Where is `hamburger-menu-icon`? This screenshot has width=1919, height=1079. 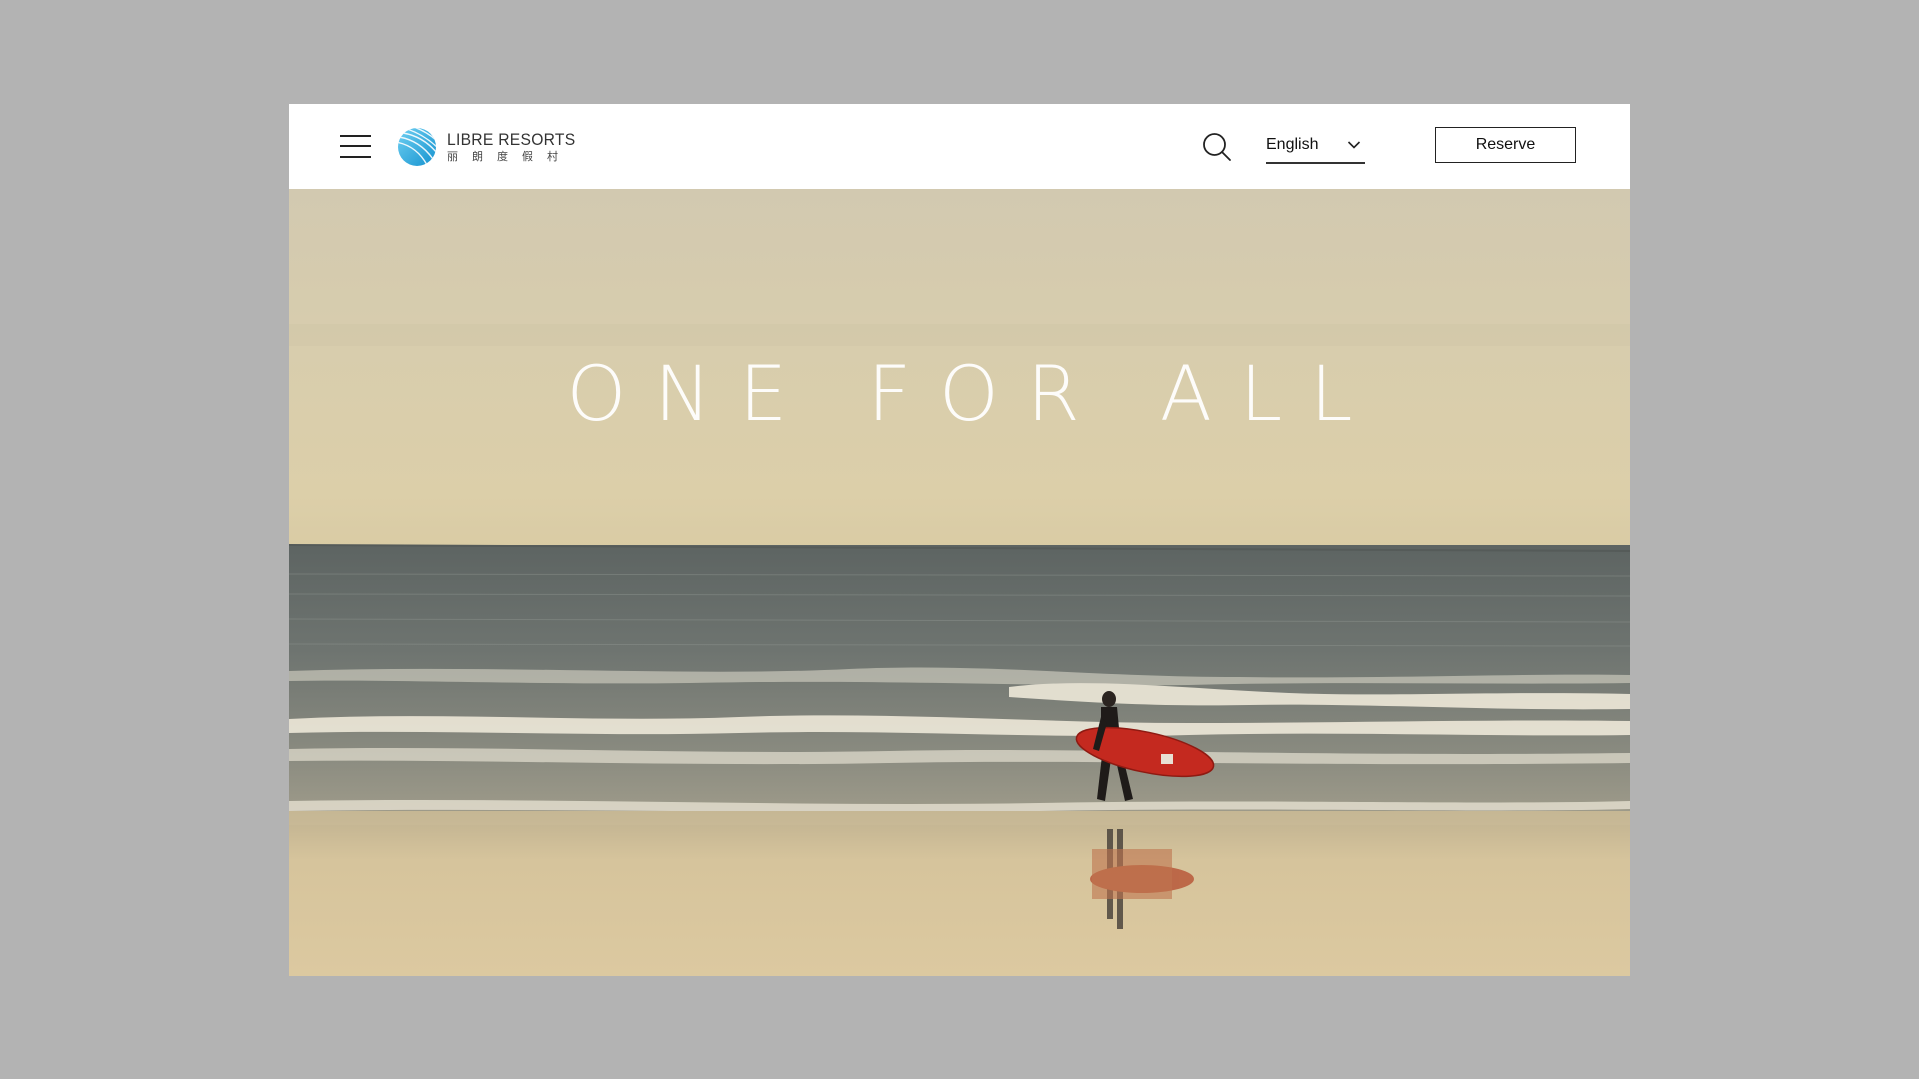 hamburger-menu-icon is located at coordinates (355, 146).